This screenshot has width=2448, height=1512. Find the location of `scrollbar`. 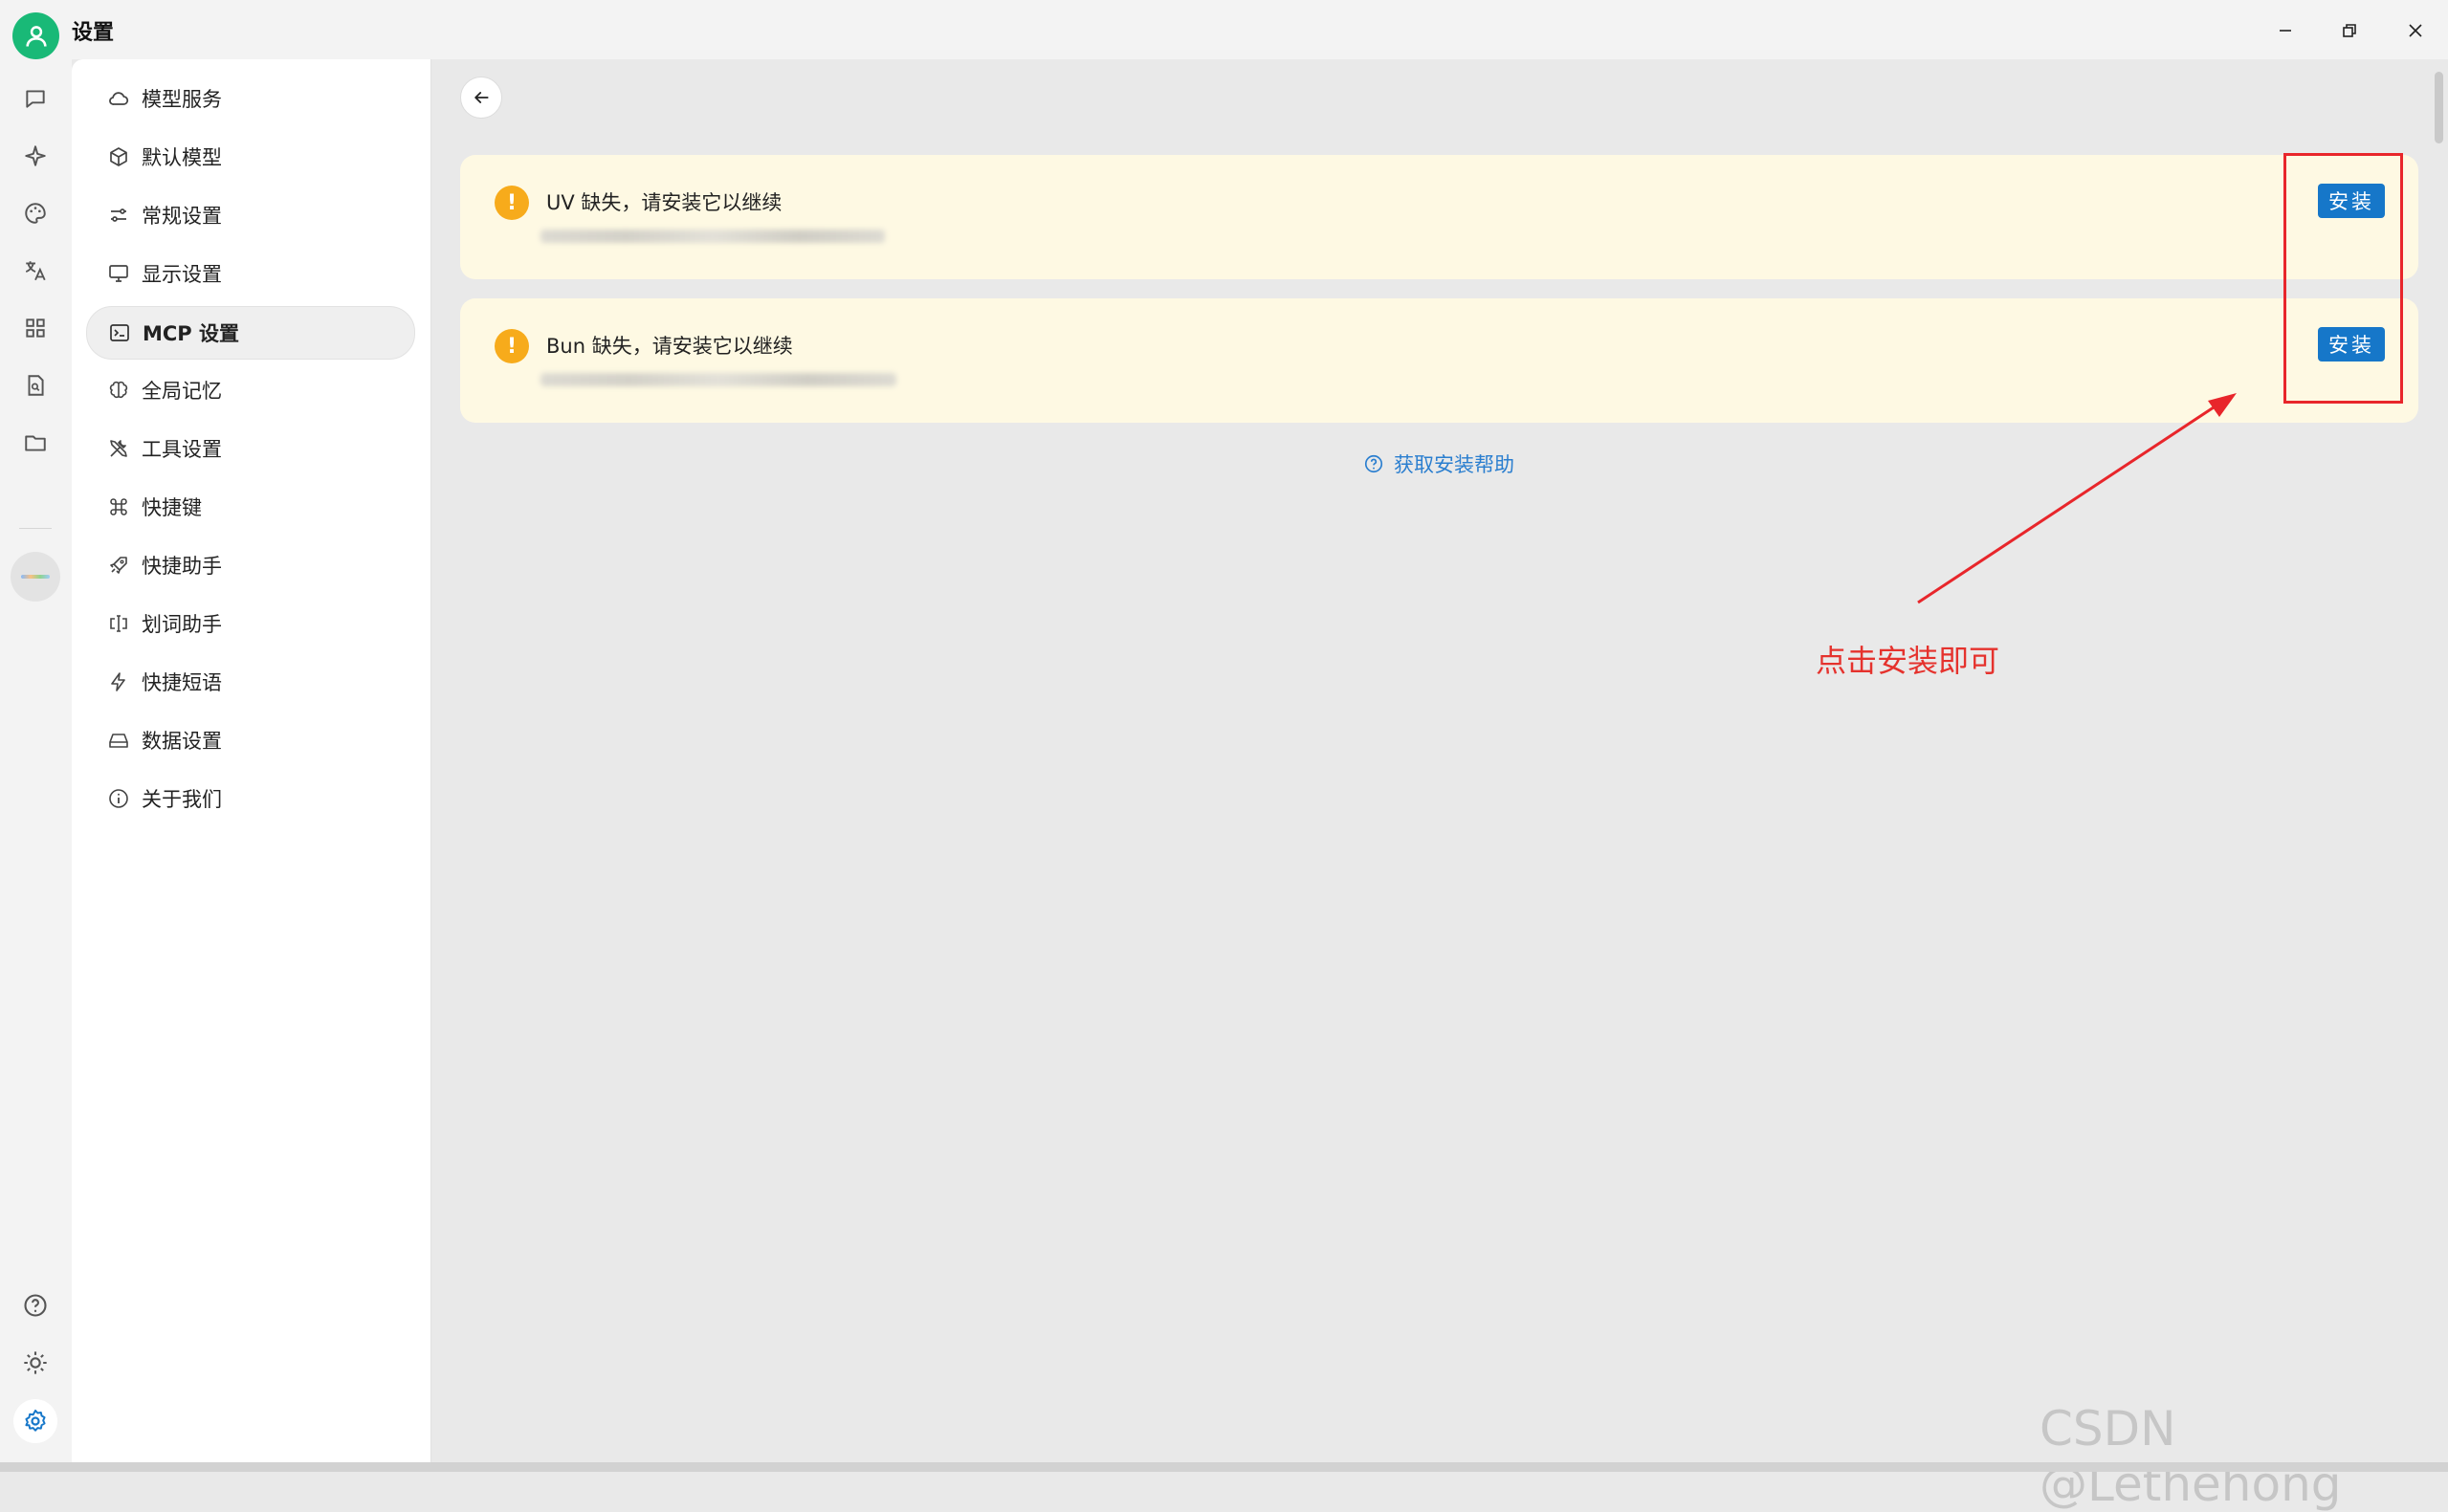

scrollbar is located at coordinates (2439, 107).